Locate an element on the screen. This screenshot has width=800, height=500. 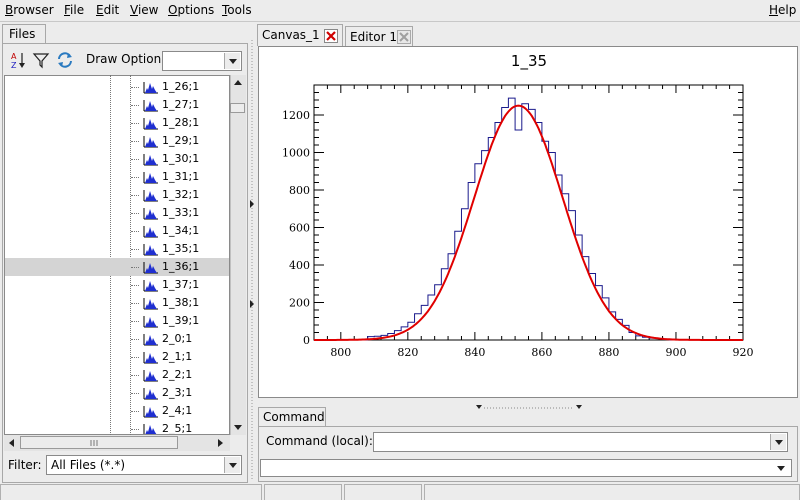
menu-file: File is located at coordinates (74, 10).